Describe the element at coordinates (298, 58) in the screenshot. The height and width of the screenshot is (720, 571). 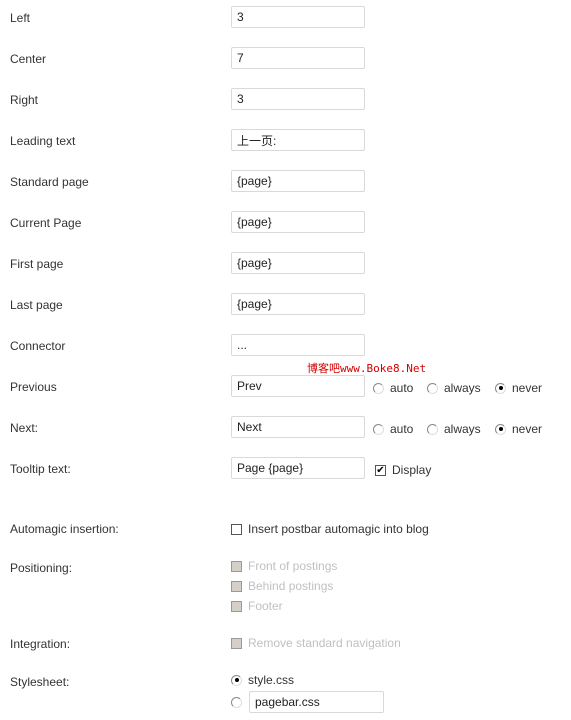
I see `center-input` at that location.